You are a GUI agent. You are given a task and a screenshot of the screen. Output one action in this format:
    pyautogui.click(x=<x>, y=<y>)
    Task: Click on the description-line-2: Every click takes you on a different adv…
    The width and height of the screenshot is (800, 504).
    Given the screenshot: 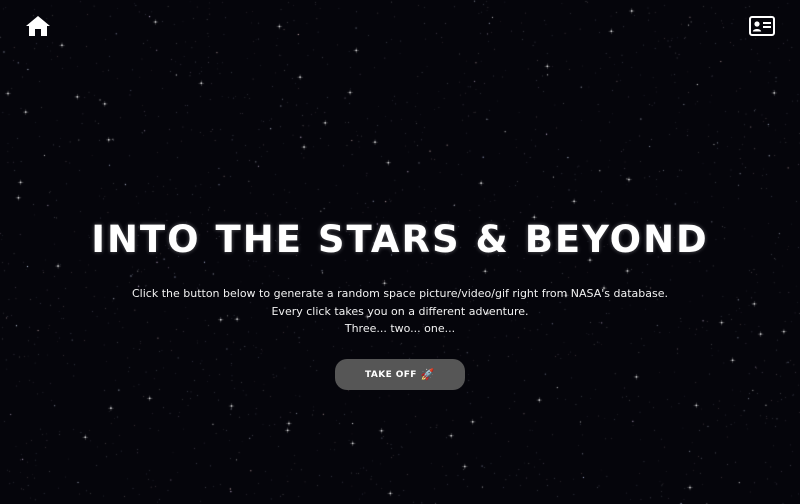 What is the action you would take?
    pyautogui.click(x=400, y=311)
    